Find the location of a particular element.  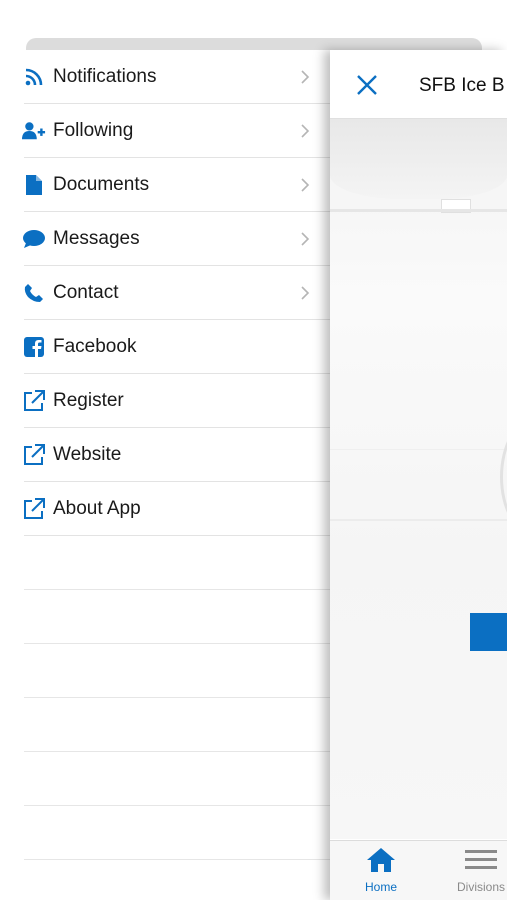

top-bar: SFB Ice B is located at coordinates (418, 84).